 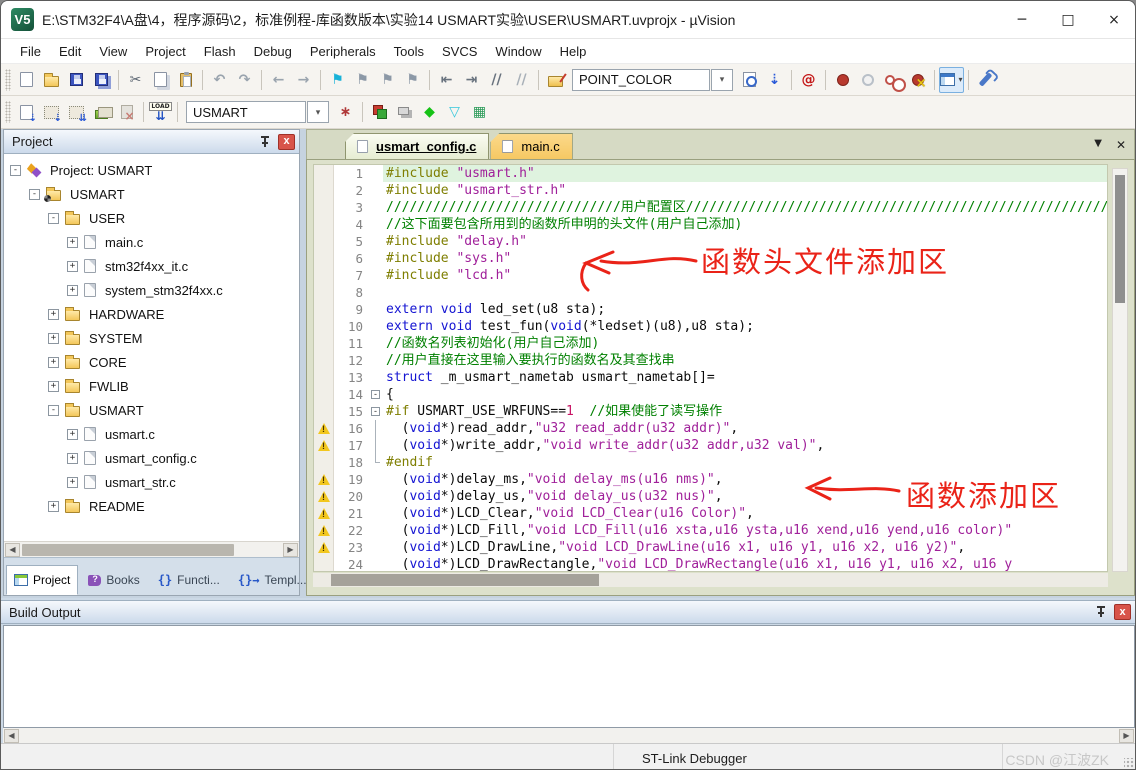 I want to click on incremental-find-icon: ⇣, so click(x=774, y=80).